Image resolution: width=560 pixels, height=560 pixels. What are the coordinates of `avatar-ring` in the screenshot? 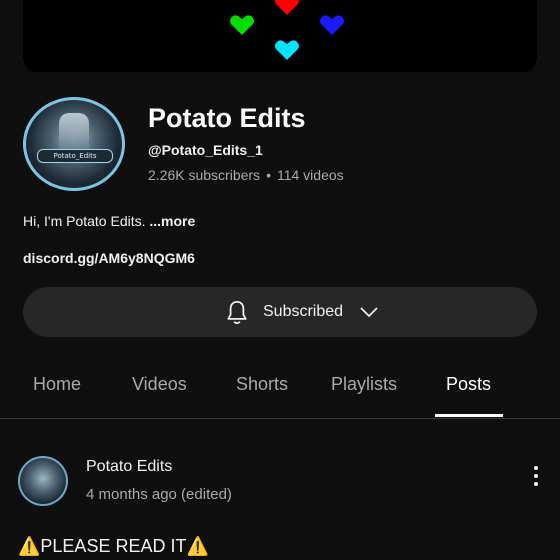 It's located at (74, 144).